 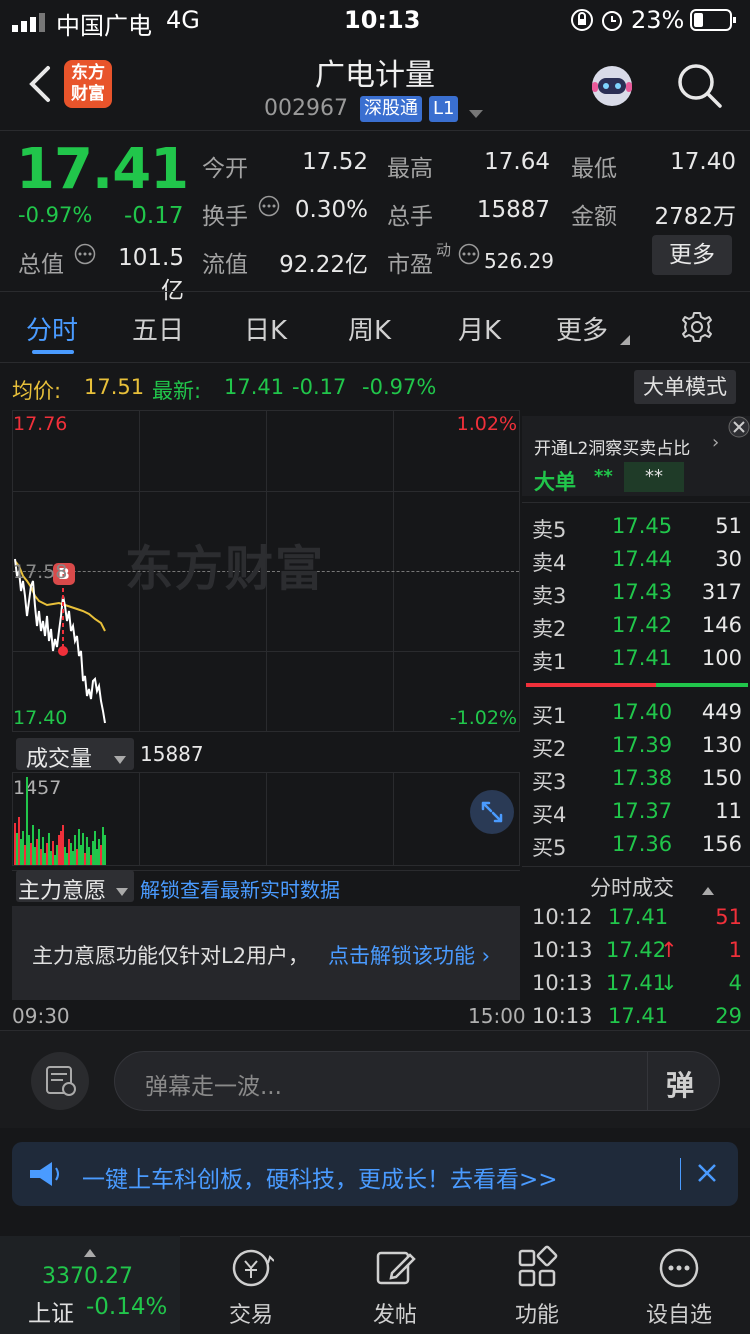 I want to click on connect-badge: 深股通, so click(x=391, y=109).